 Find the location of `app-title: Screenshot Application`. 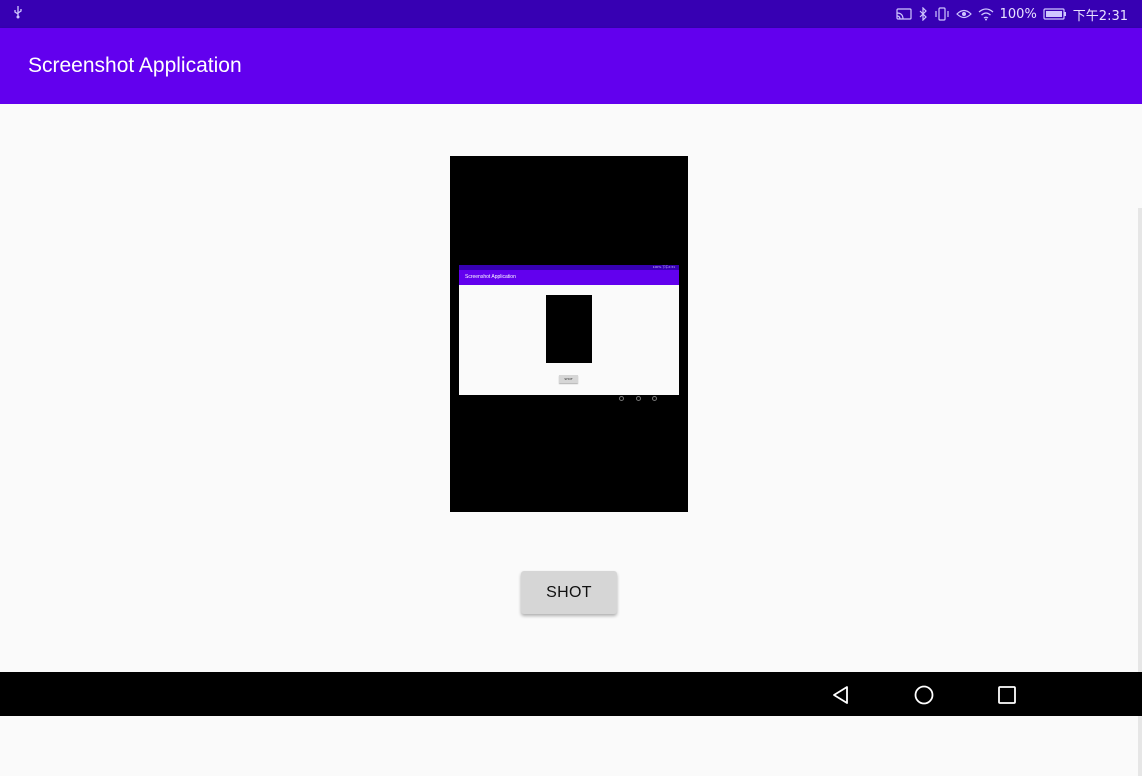

app-title: Screenshot Application is located at coordinates (135, 65).